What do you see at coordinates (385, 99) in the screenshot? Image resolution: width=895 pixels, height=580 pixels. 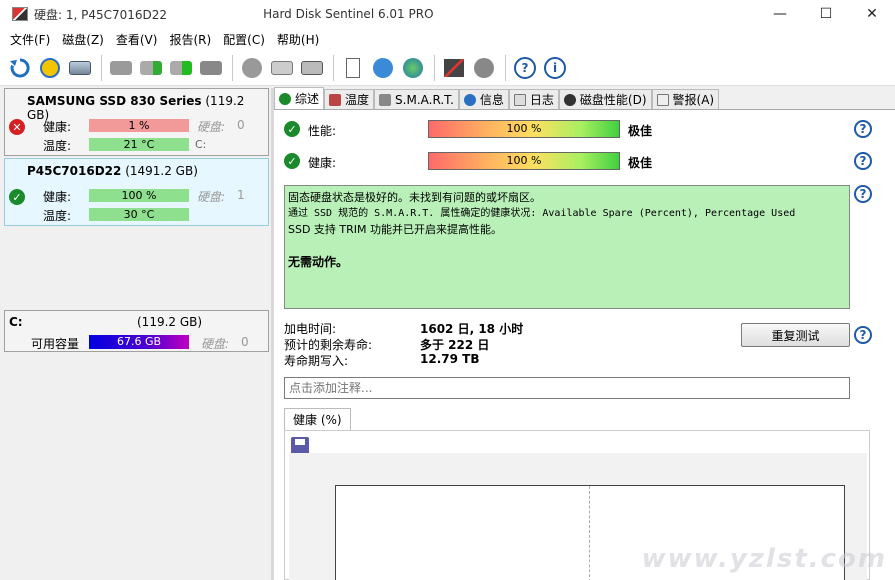 I see `disk-icon` at bounding box center [385, 99].